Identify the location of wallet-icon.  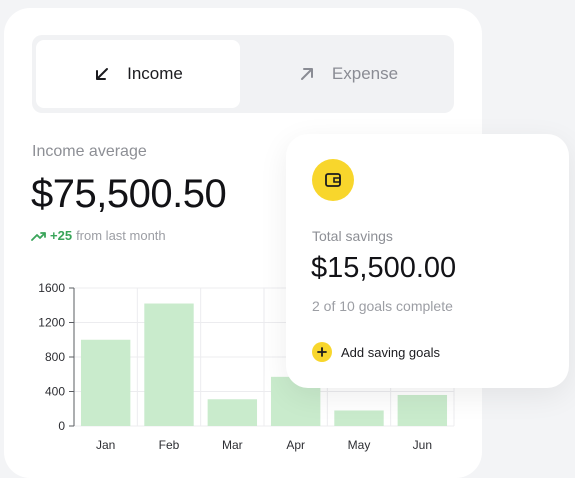
(333, 180).